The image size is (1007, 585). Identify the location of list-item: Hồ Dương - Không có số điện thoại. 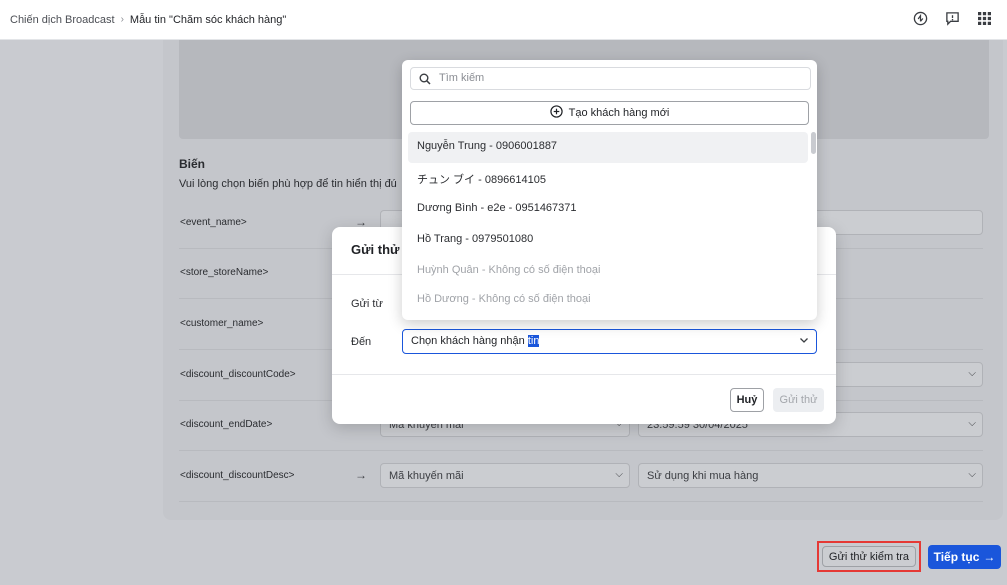
(504, 299).